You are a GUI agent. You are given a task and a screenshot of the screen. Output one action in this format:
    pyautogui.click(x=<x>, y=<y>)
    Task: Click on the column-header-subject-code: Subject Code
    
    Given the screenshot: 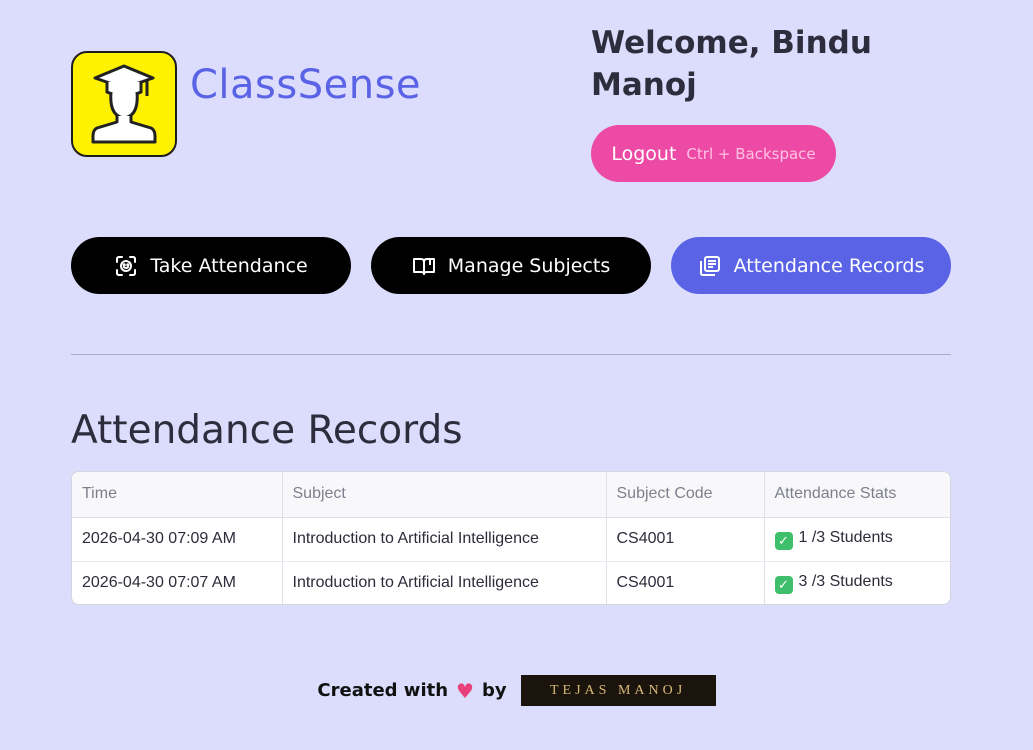 What is the action you would take?
    pyautogui.click(x=685, y=495)
    